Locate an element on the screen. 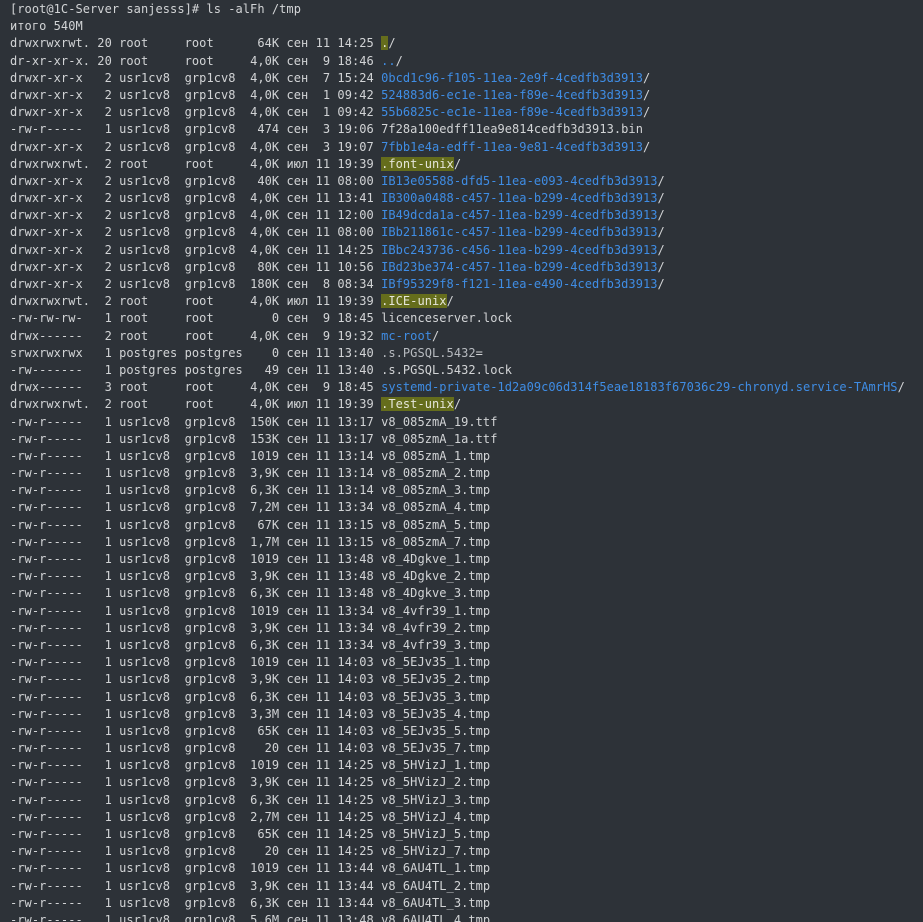 This screenshot has width=923, height=922. file-name: v8_085zmA_3.tmp is located at coordinates (435, 490).